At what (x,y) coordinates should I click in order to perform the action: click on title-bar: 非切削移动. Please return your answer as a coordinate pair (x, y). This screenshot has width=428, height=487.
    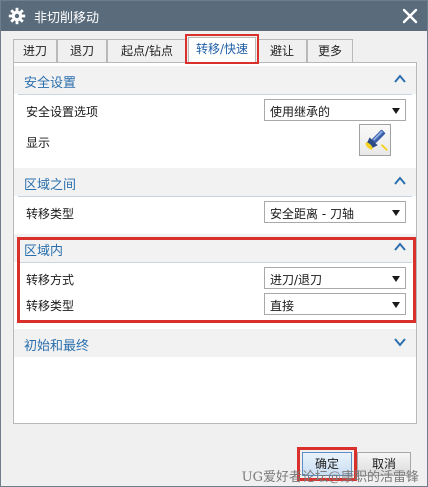
    Looking at the image, I should click on (214, 16).